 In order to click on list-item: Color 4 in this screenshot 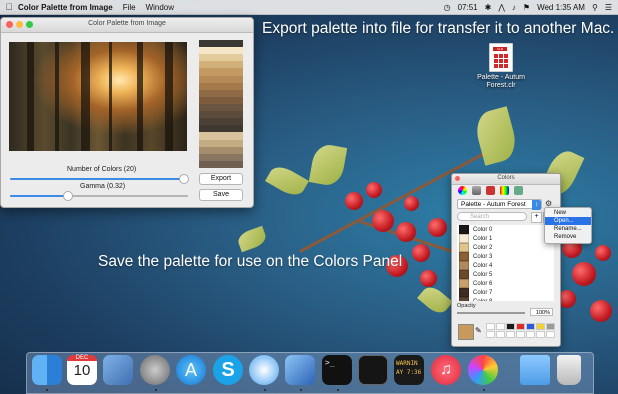, I will do `click(505, 265)`.